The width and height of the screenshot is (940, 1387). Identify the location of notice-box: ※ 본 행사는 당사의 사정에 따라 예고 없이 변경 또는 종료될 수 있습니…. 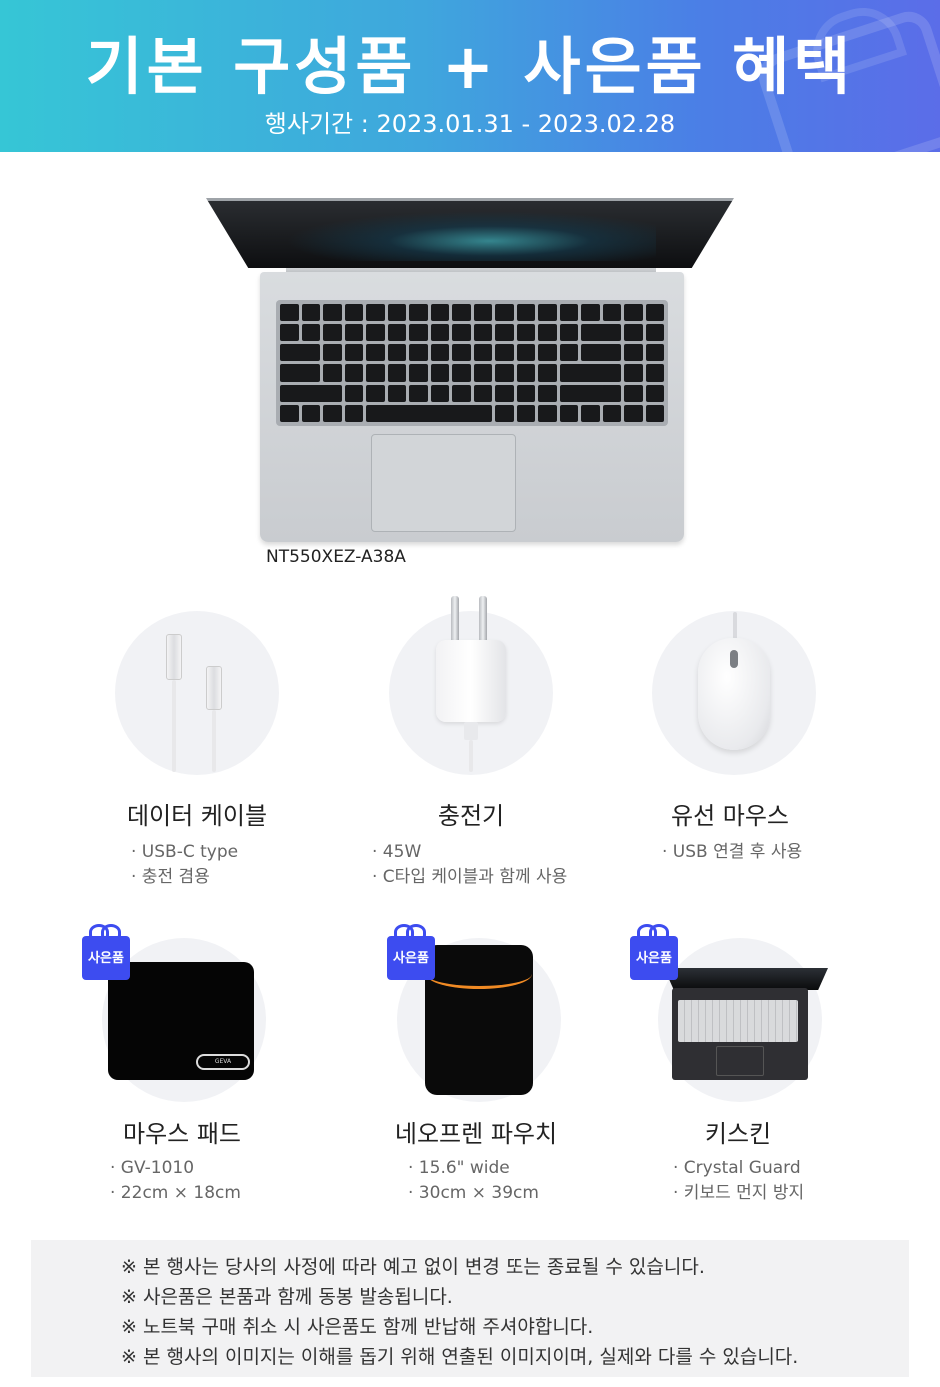
(470, 1308).